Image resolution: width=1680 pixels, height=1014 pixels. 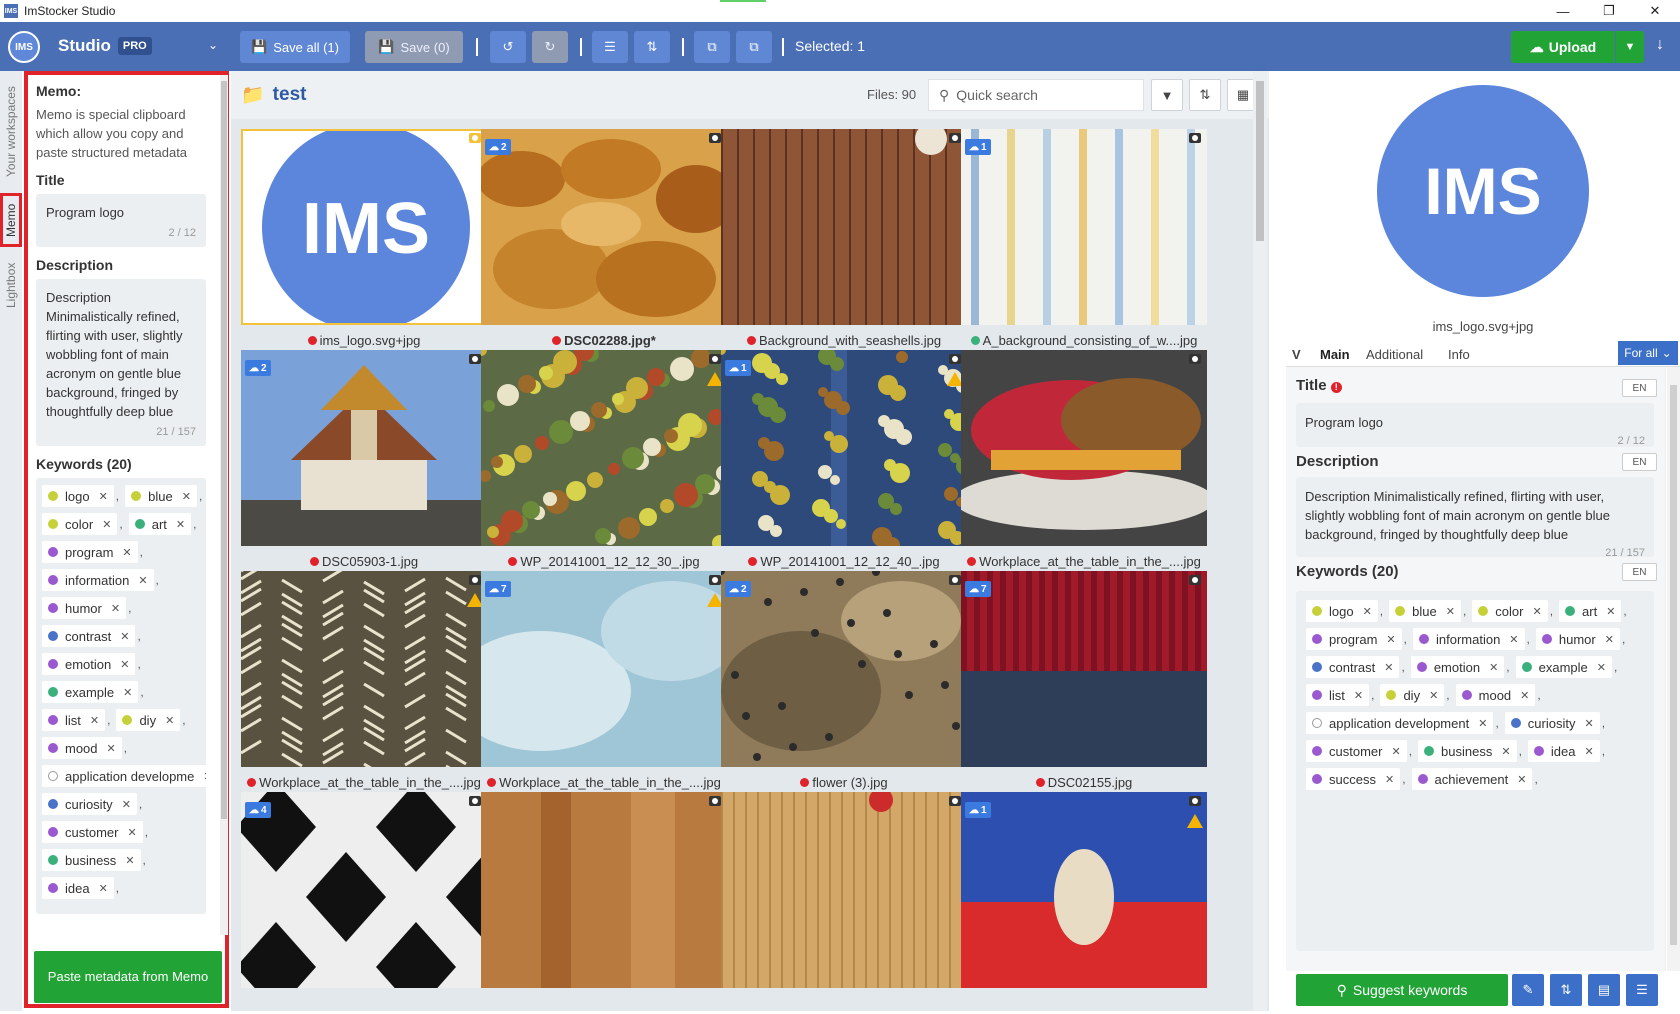 I want to click on save-all-button: 💾 Save all (1), so click(x=295, y=47).